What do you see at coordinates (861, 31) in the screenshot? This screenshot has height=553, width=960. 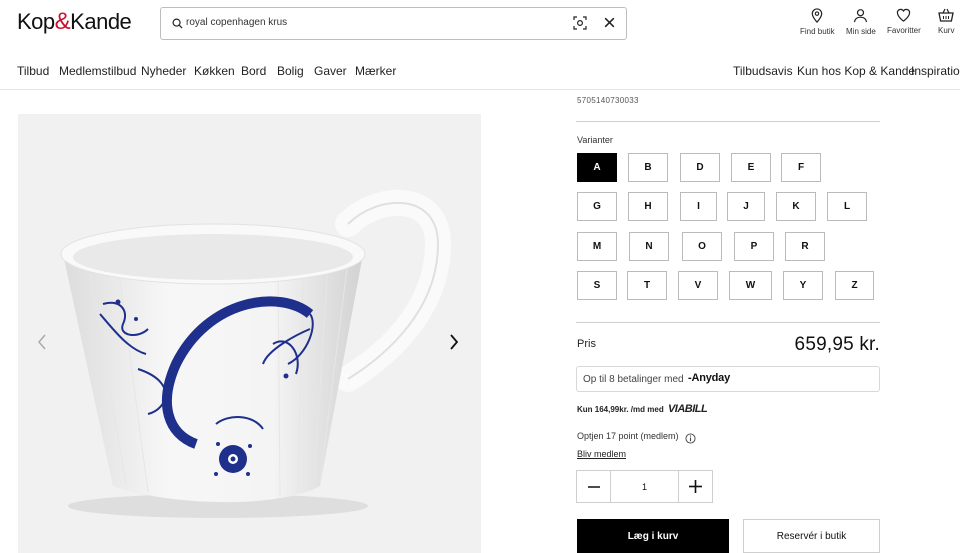 I see `my-page-label: Min side` at bounding box center [861, 31].